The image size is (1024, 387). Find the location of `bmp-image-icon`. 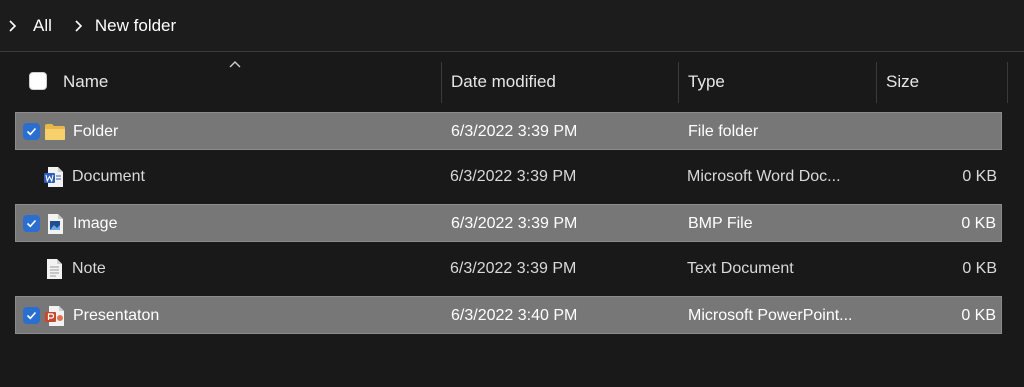

bmp-image-icon is located at coordinates (55, 224).